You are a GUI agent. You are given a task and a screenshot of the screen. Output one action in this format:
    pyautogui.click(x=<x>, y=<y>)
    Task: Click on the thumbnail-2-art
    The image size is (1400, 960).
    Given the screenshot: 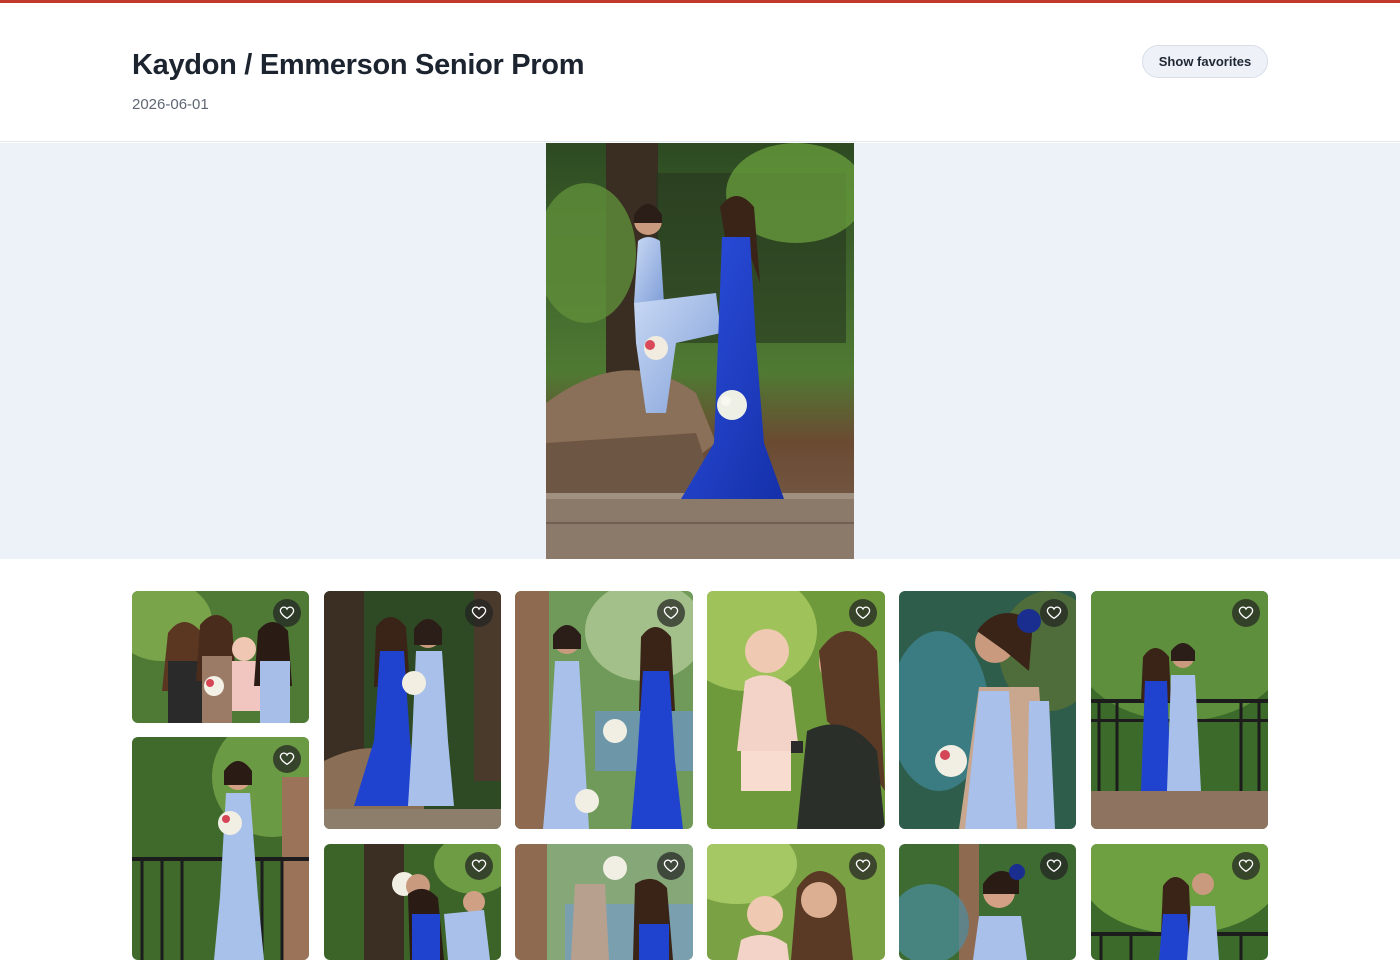 What is the action you would take?
    pyautogui.click(x=412, y=710)
    